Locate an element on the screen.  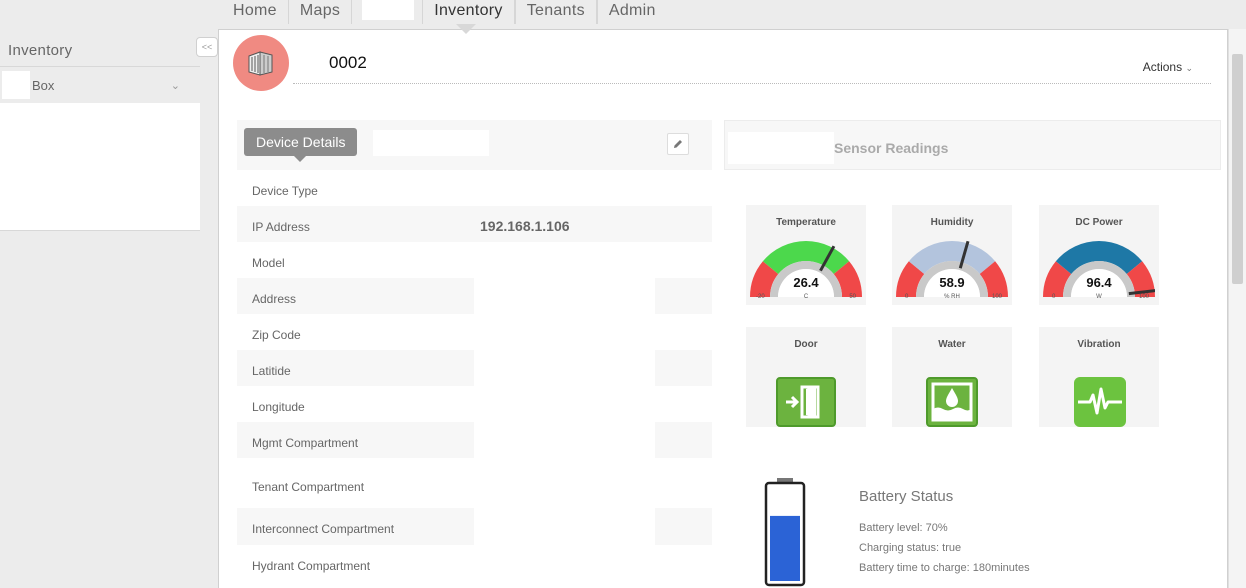
detail-row-interconnect-compartment: Interconnect Compartment is located at coordinates (474, 526).